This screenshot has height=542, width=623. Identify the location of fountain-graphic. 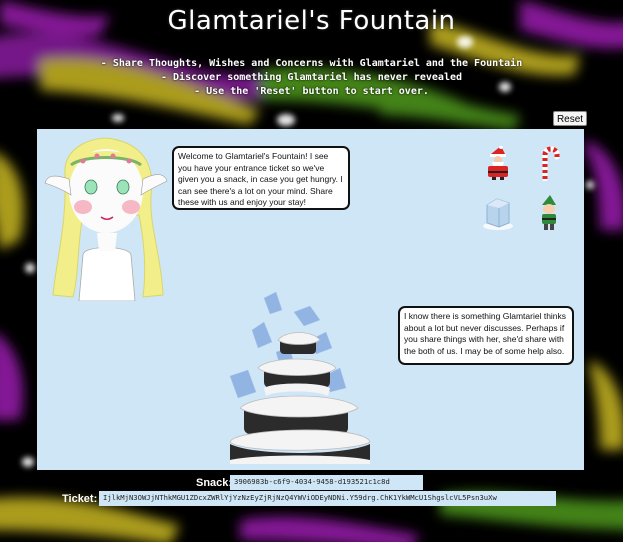
(304, 379).